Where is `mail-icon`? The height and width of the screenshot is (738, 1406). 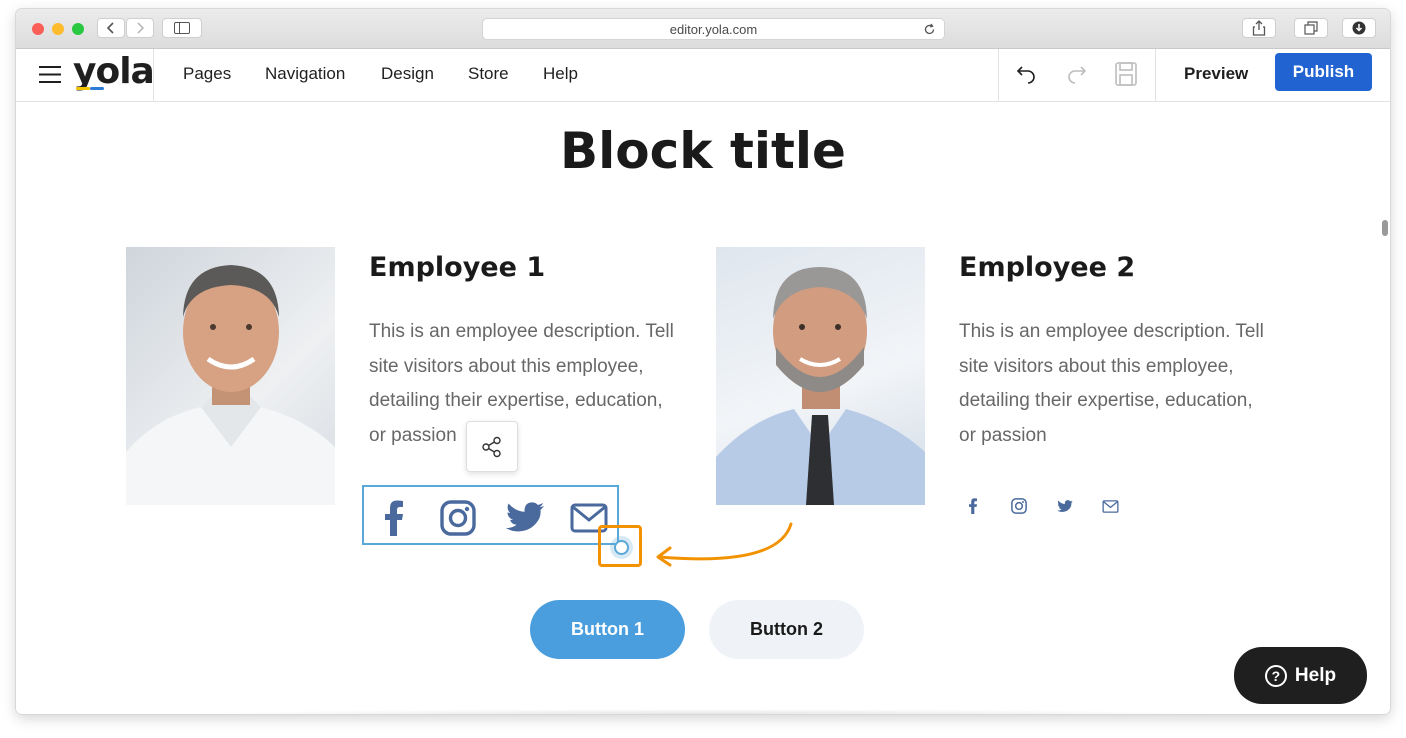
mail-icon is located at coordinates (1110, 506).